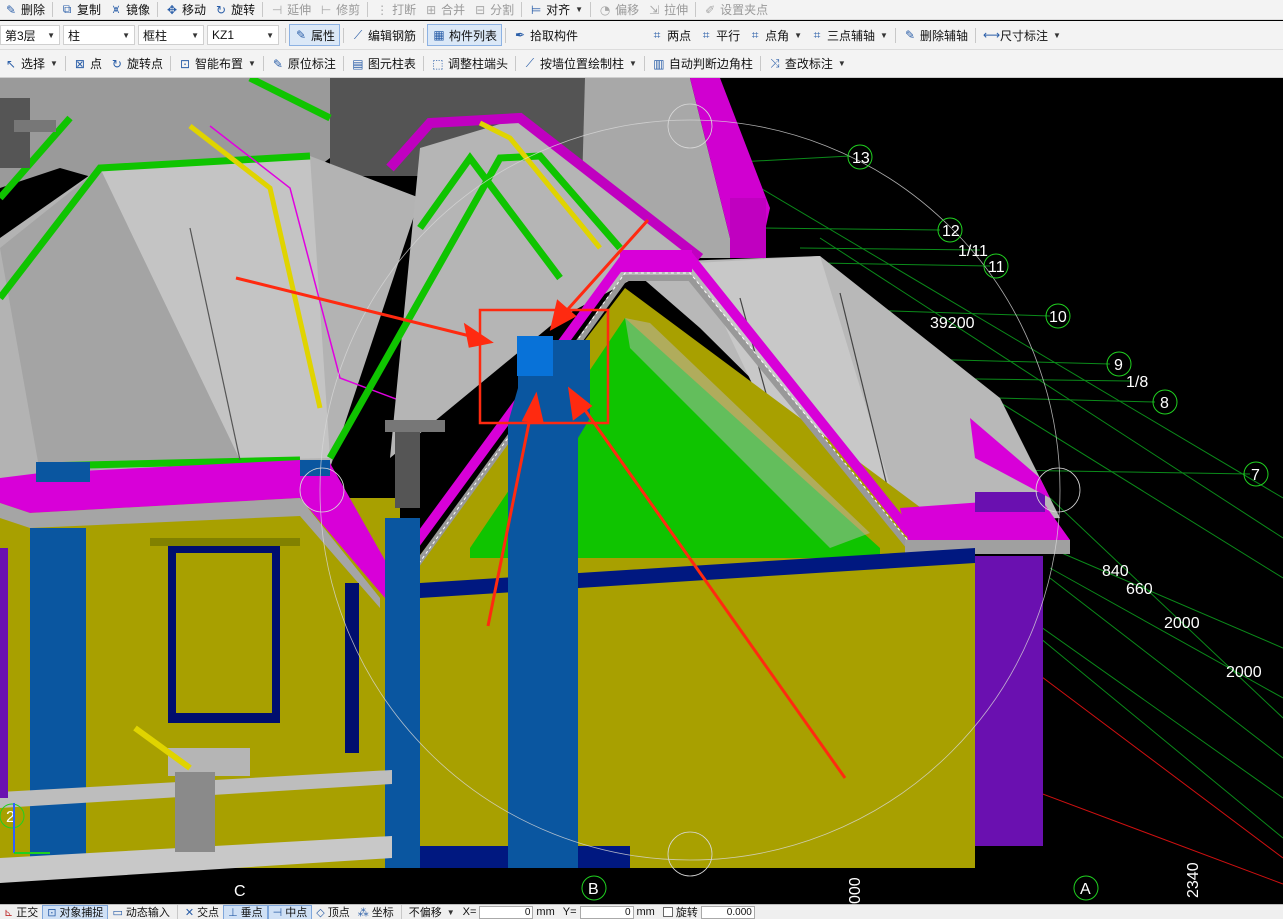 The image size is (1283, 919). What do you see at coordinates (245, 912) in the screenshot?
I see `perpendicular-snap: ⊥ 垂点` at bounding box center [245, 912].